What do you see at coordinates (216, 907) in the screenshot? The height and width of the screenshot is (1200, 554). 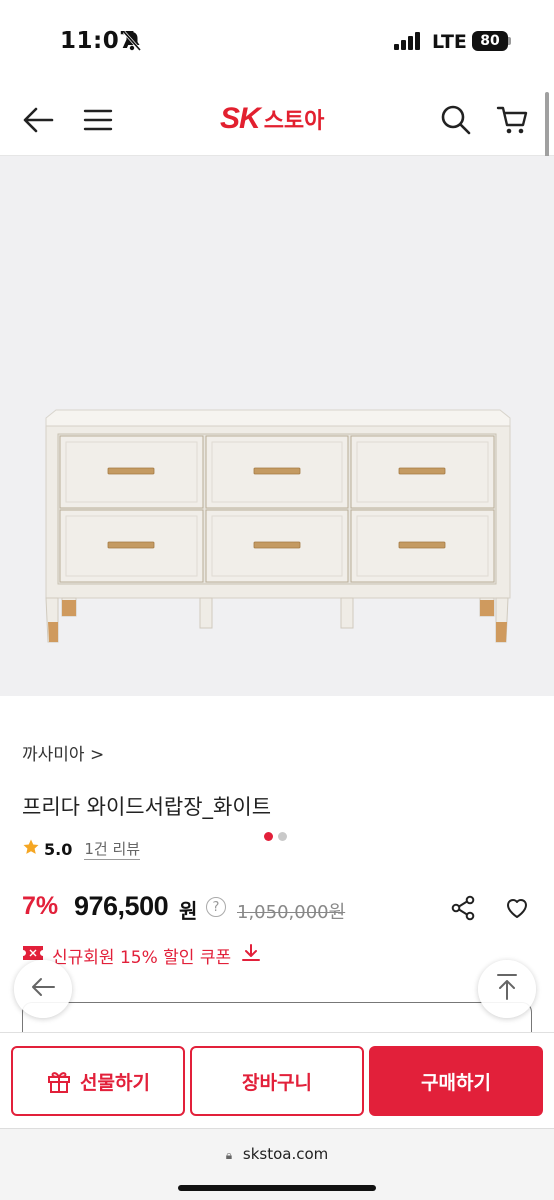 I see `price-help-icon: ?` at bounding box center [216, 907].